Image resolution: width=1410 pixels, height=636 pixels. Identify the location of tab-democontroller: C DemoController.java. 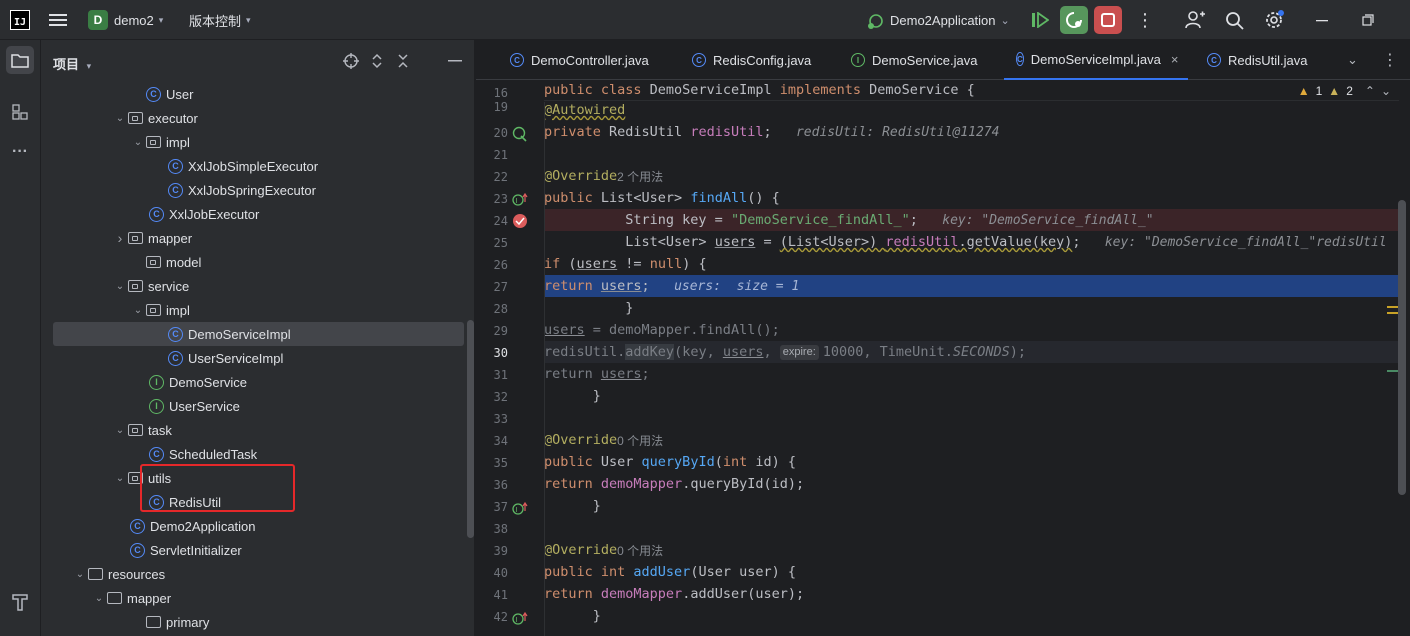
(579, 60).